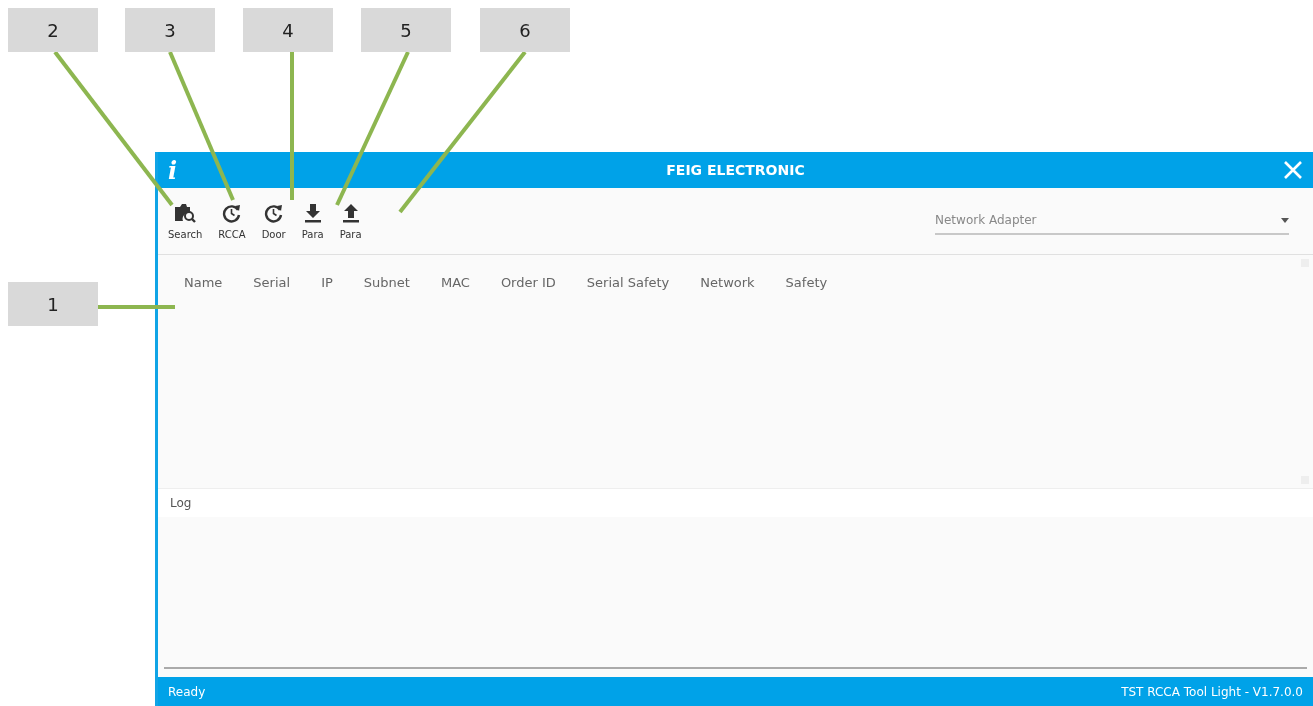 The height and width of the screenshot is (706, 1313). What do you see at coordinates (272, 282) in the screenshot?
I see `column-header: Serial` at bounding box center [272, 282].